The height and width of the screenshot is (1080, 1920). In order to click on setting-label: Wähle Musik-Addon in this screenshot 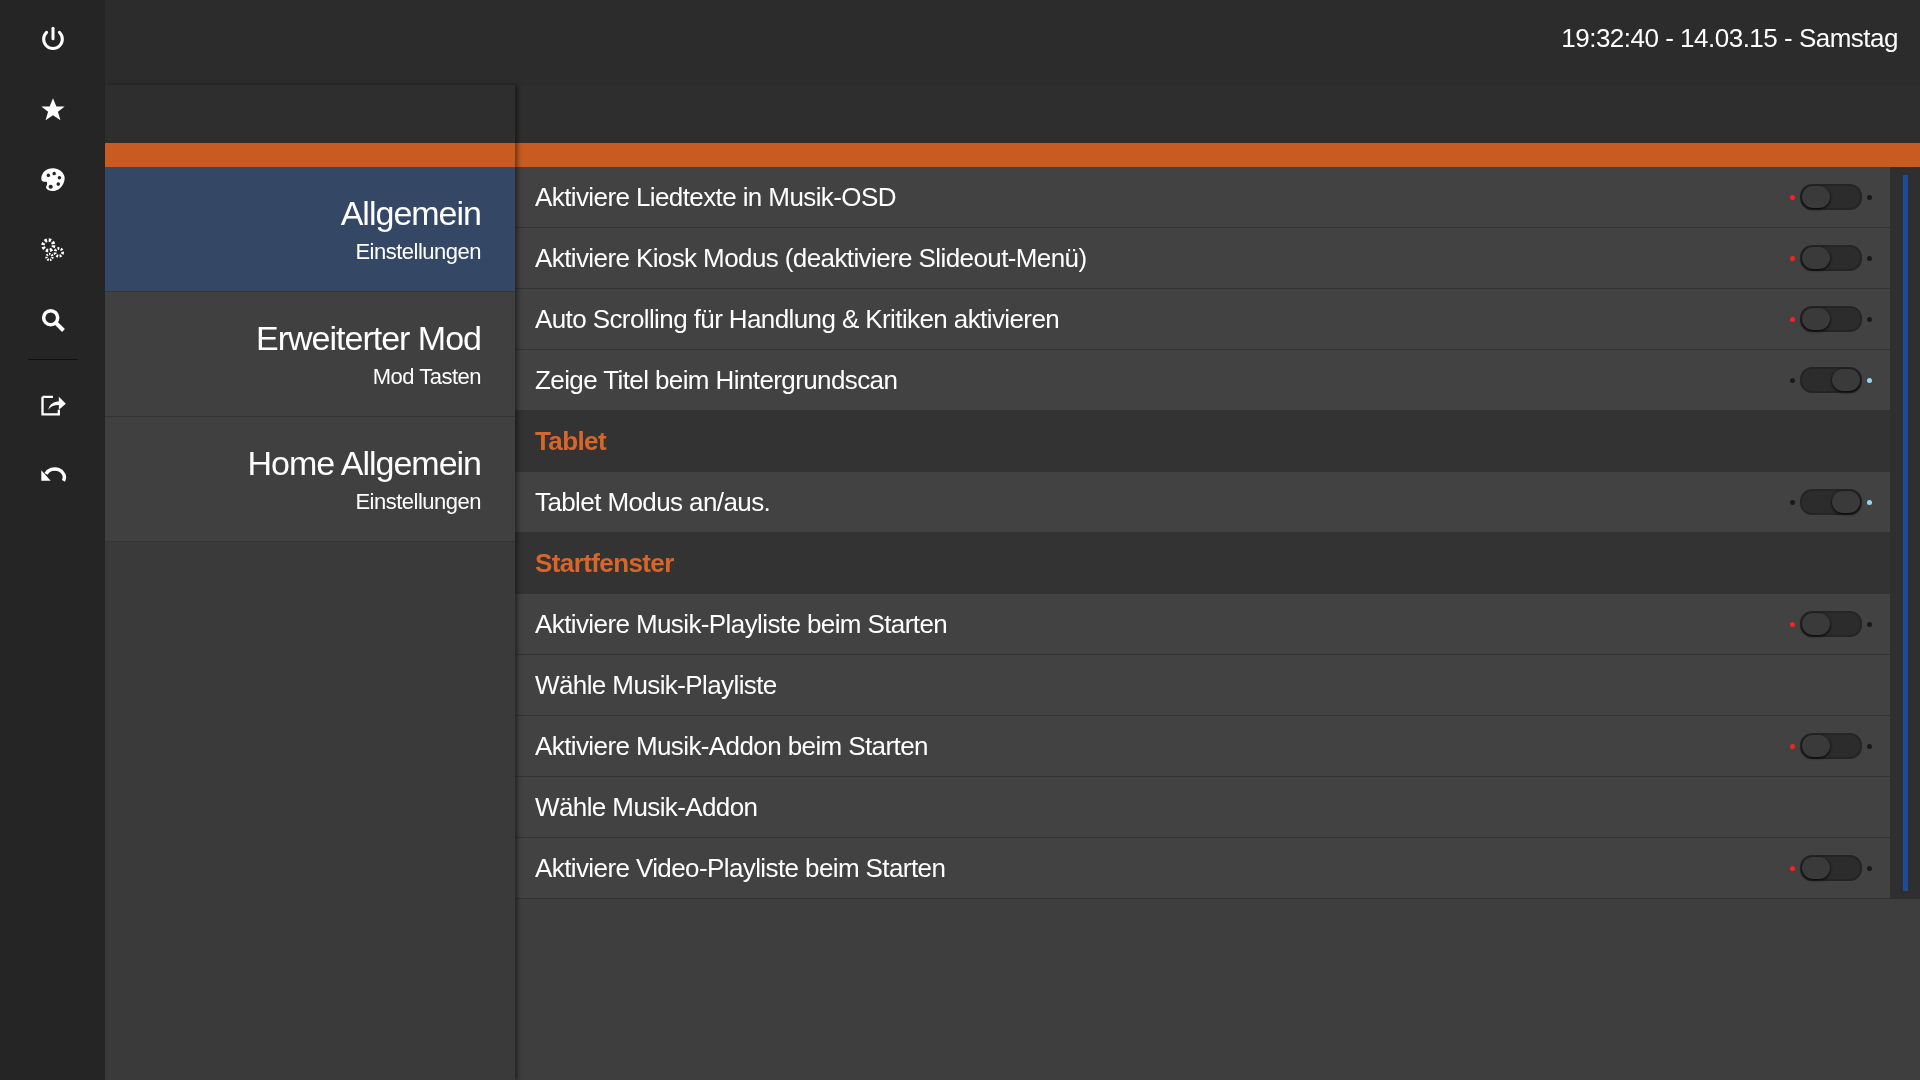, I will do `click(647, 807)`.